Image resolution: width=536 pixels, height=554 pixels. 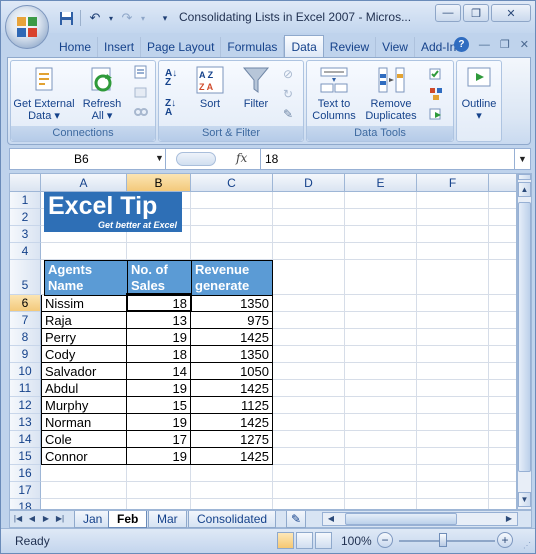 I want to click on next-sheet-icon: ▶, so click(x=46, y=519).